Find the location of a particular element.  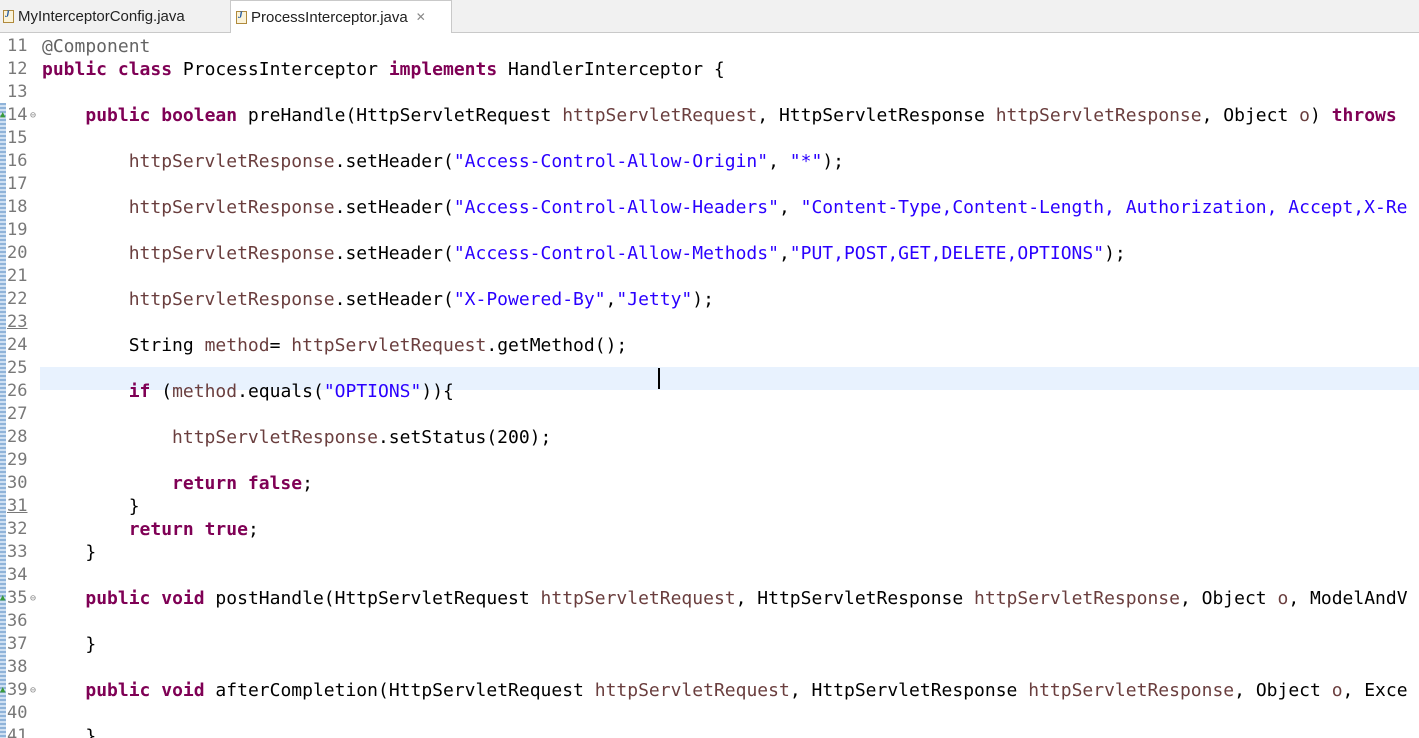

line-number-text: 37 is located at coordinates (17, 644).